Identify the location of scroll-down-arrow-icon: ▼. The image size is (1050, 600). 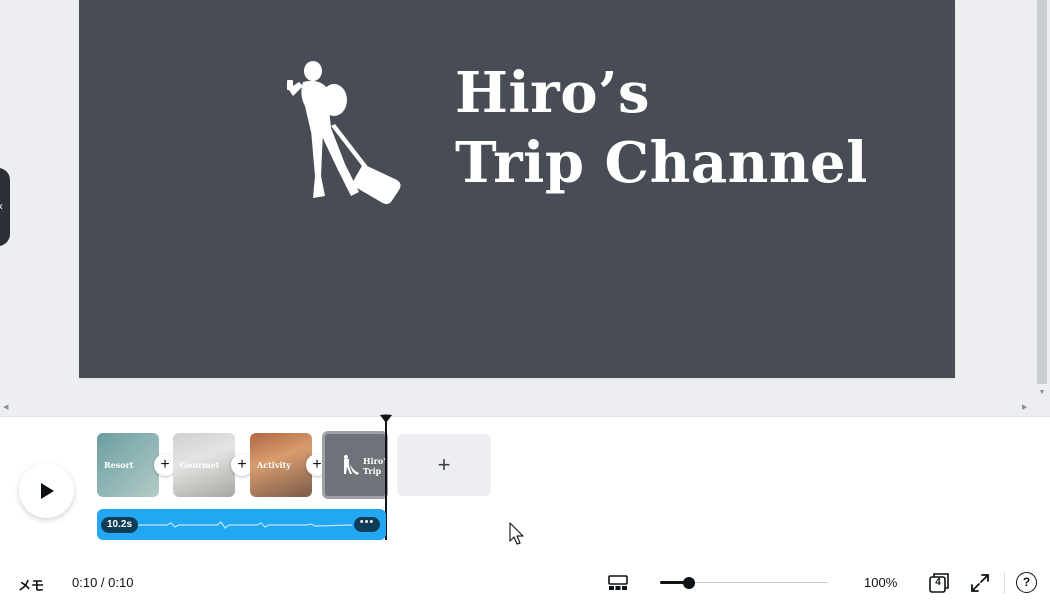
(1042, 393).